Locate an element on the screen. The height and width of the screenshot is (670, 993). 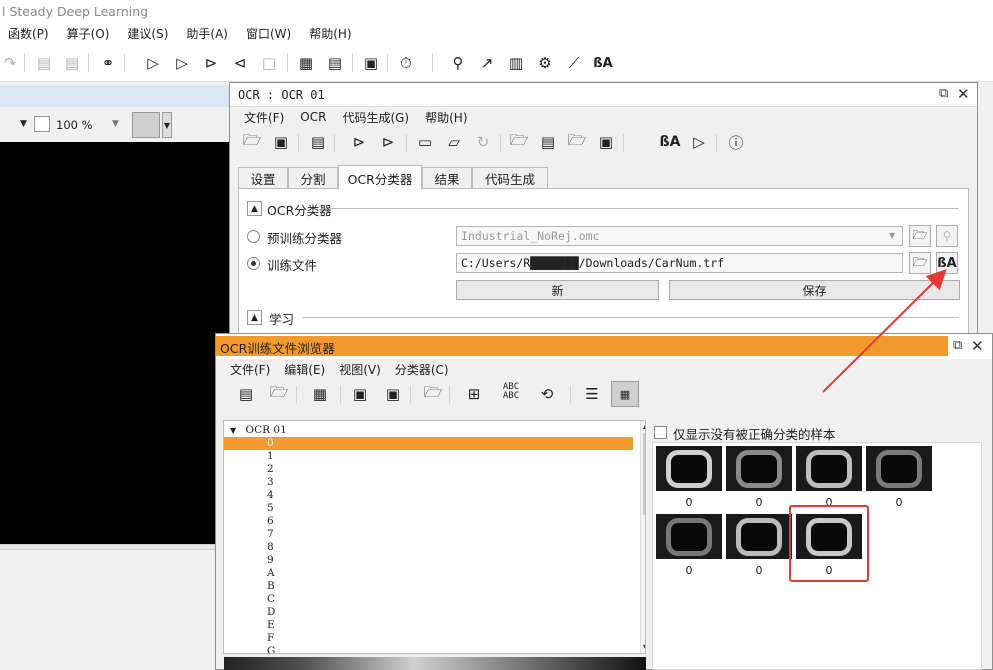
ocr-menu-file: 文件(F) is located at coordinates (264, 117).